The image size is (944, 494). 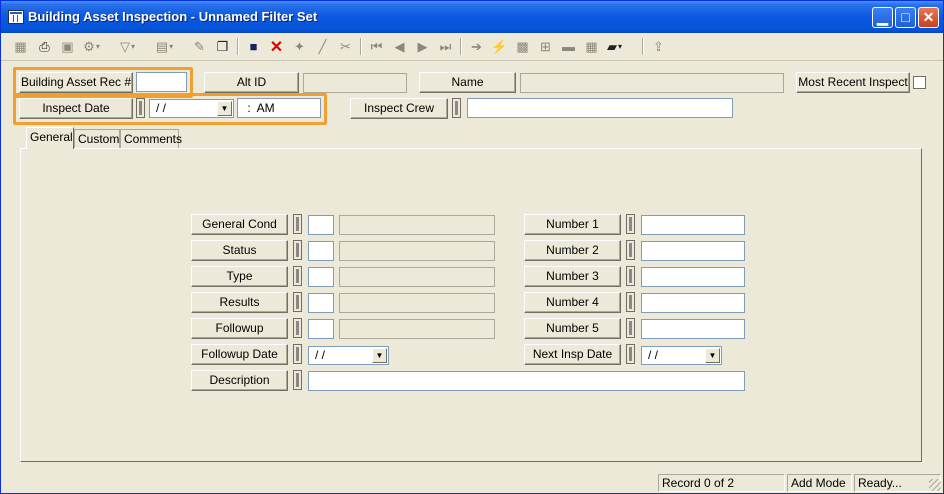 What do you see at coordinates (572, 328) in the screenshot?
I see `number-5-button: Number 5` at bounding box center [572, 328].